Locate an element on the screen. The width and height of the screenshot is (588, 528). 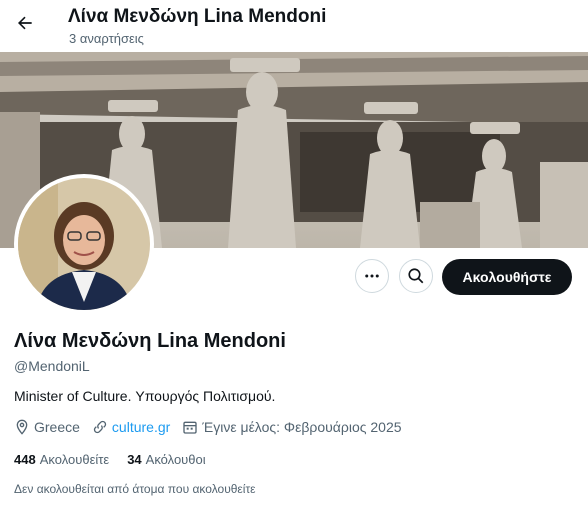
following-stat: 448 Ακολουθείτε is located at coordinates (61, 459).